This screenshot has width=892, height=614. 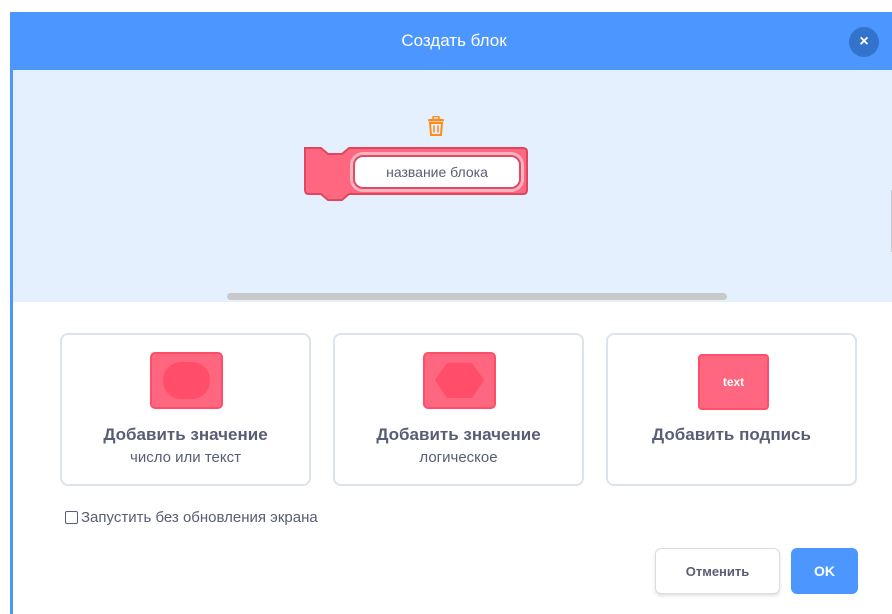 I want to click on ok-button: OK, so click(x=824, y=571).